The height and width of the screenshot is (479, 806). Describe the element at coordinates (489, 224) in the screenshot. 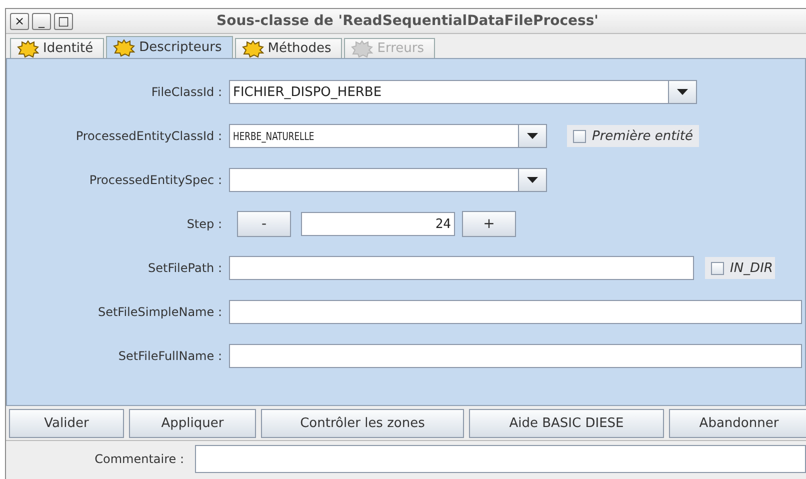

I see `plus-button: +` at that location.